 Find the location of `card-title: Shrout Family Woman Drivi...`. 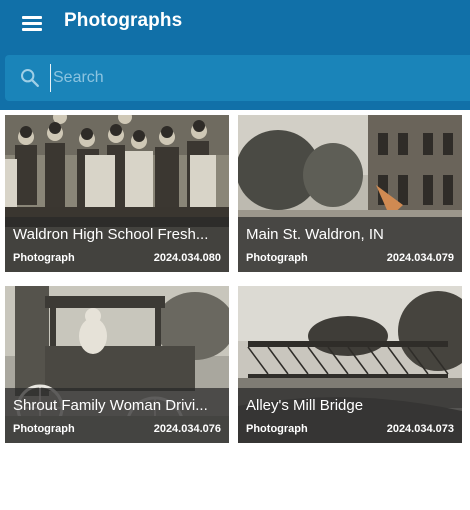

card-title: Shrout Family Woman Drivi... is located at coordinates (110, 405).